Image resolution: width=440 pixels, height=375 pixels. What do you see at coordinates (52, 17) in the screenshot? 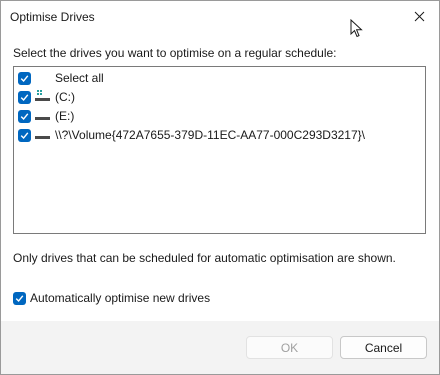
I see `window-title: Optimise Drives` at bounding box center [52, 17].